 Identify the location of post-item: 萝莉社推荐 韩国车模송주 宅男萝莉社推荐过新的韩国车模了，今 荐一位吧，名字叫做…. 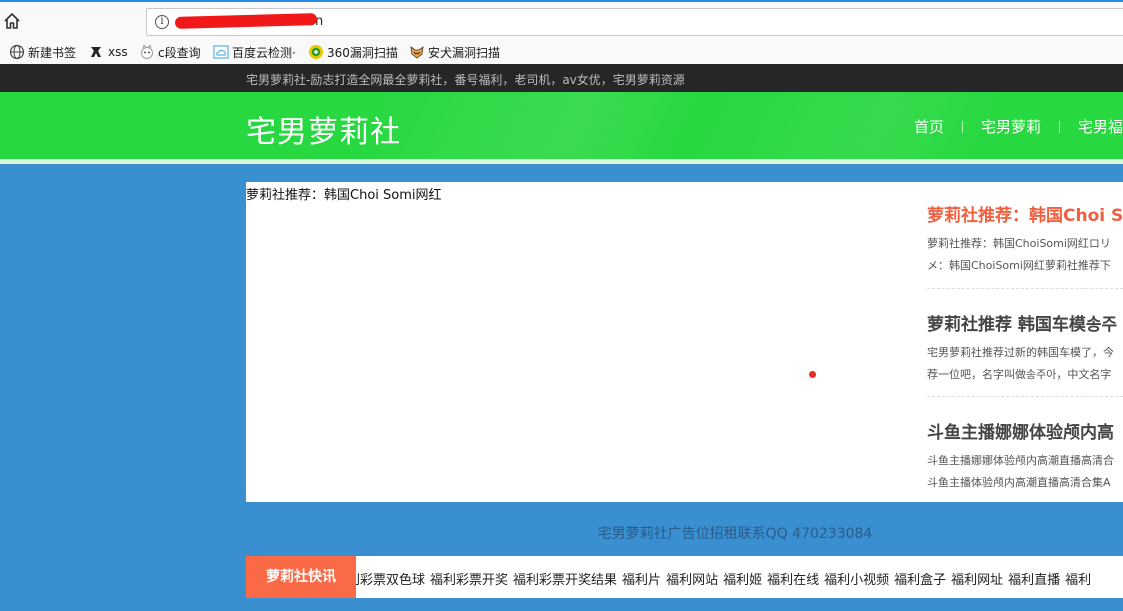
(1025, 346).